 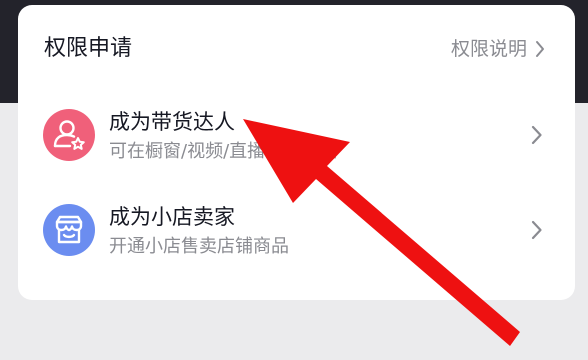 What do you see at coordinates (172, 217) in the screenshot?
I see `row-title: 成为小店卖家` at bounding box center [172, 217].